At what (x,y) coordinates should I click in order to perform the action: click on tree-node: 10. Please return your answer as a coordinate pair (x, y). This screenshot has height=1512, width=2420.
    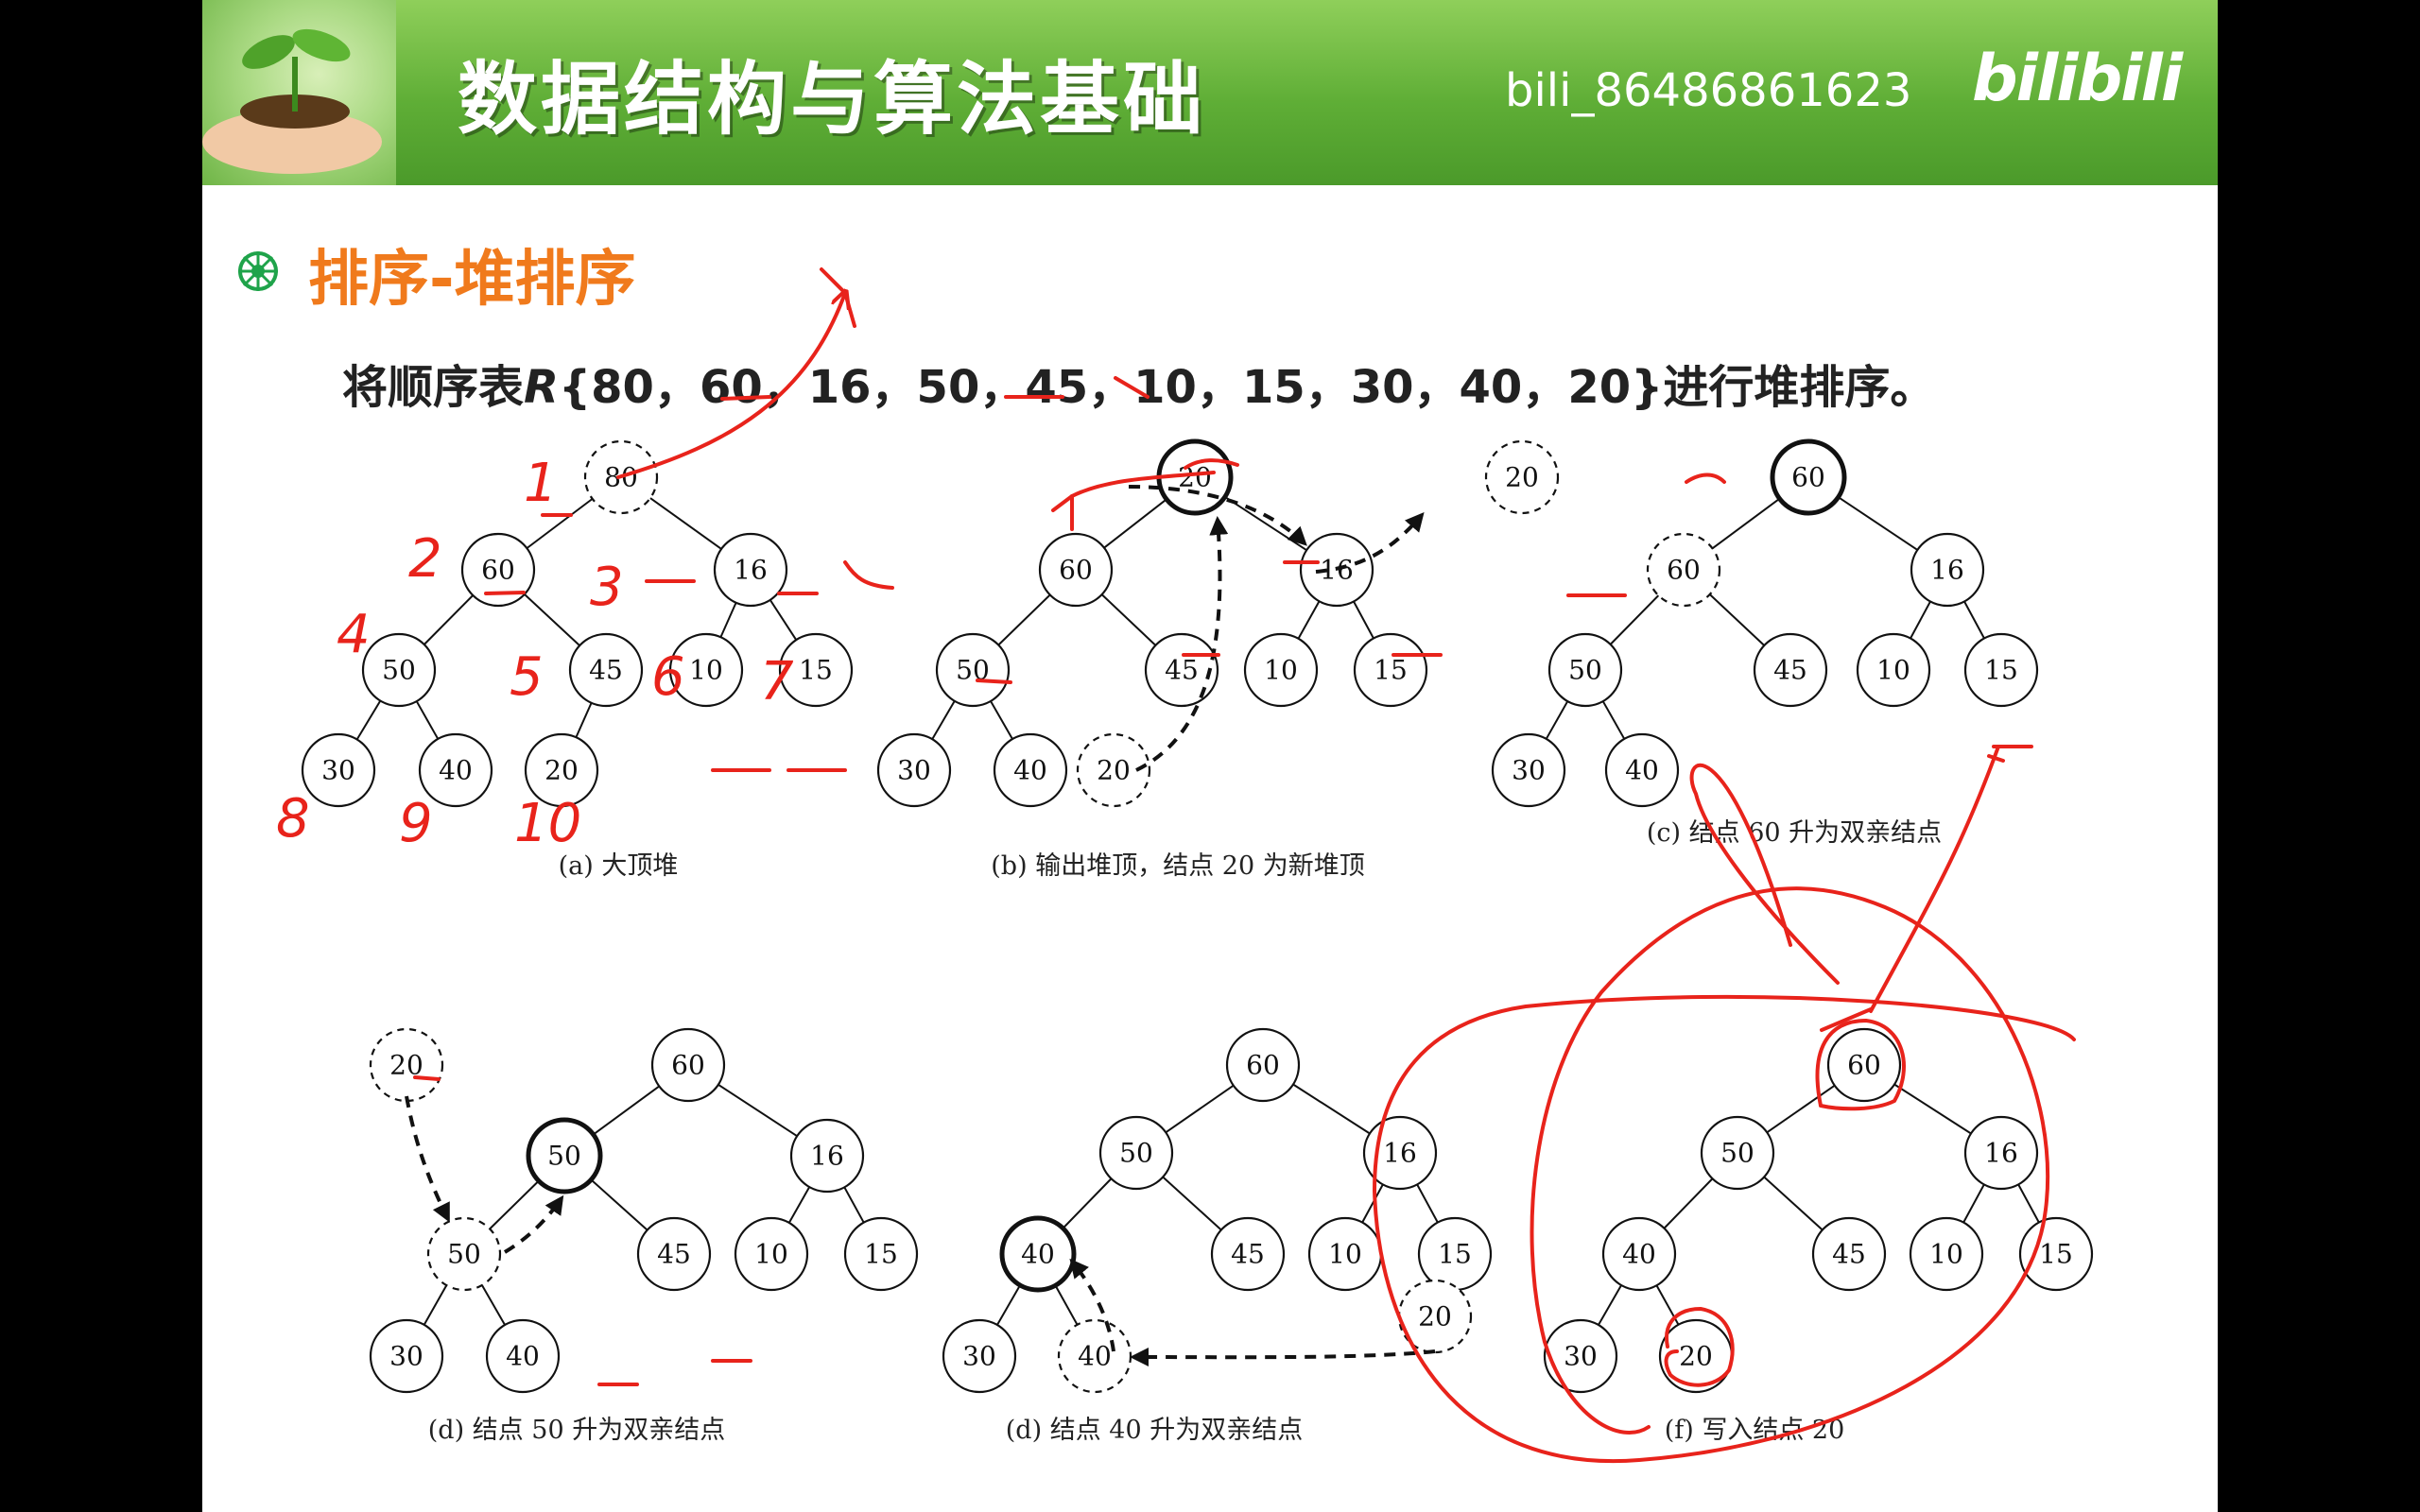
    Looking at the image, I should click on (771, 1254).